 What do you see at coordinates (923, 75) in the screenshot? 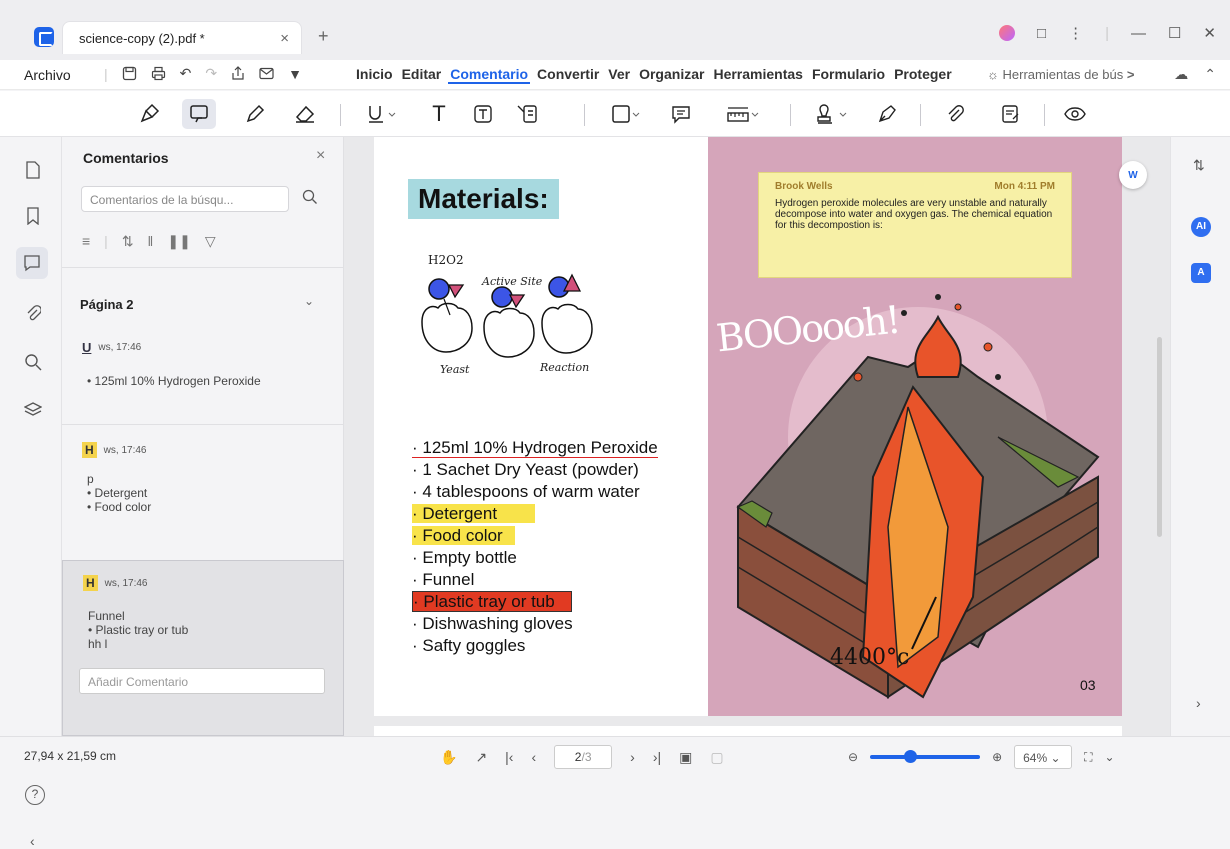
I see `menu-proteger: Proteger` at bounding box center [923, 75].